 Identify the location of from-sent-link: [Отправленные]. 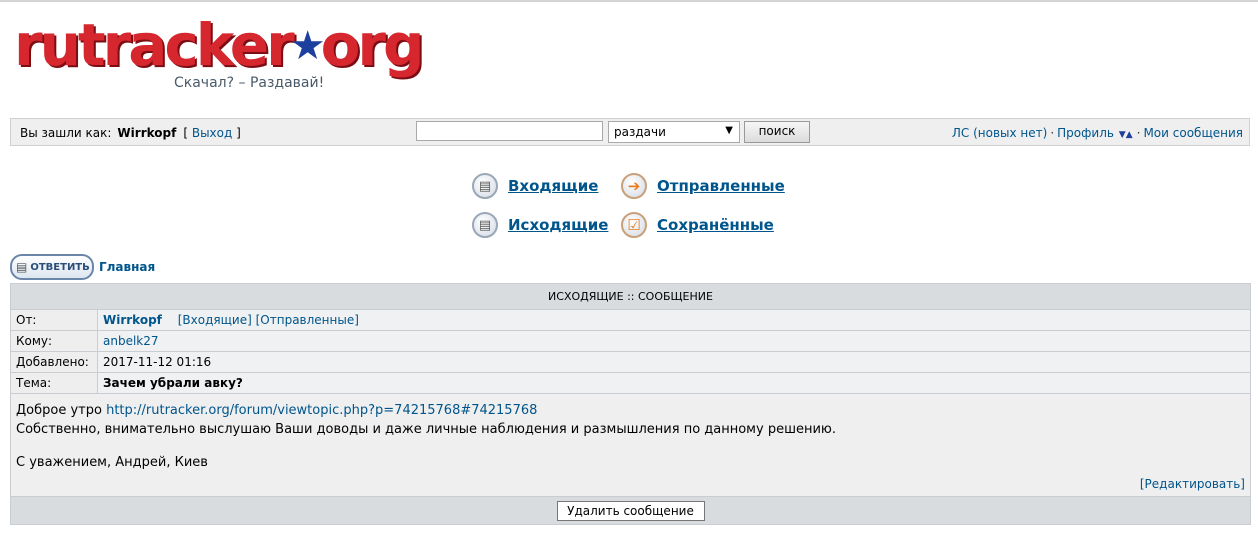
(307, 320).